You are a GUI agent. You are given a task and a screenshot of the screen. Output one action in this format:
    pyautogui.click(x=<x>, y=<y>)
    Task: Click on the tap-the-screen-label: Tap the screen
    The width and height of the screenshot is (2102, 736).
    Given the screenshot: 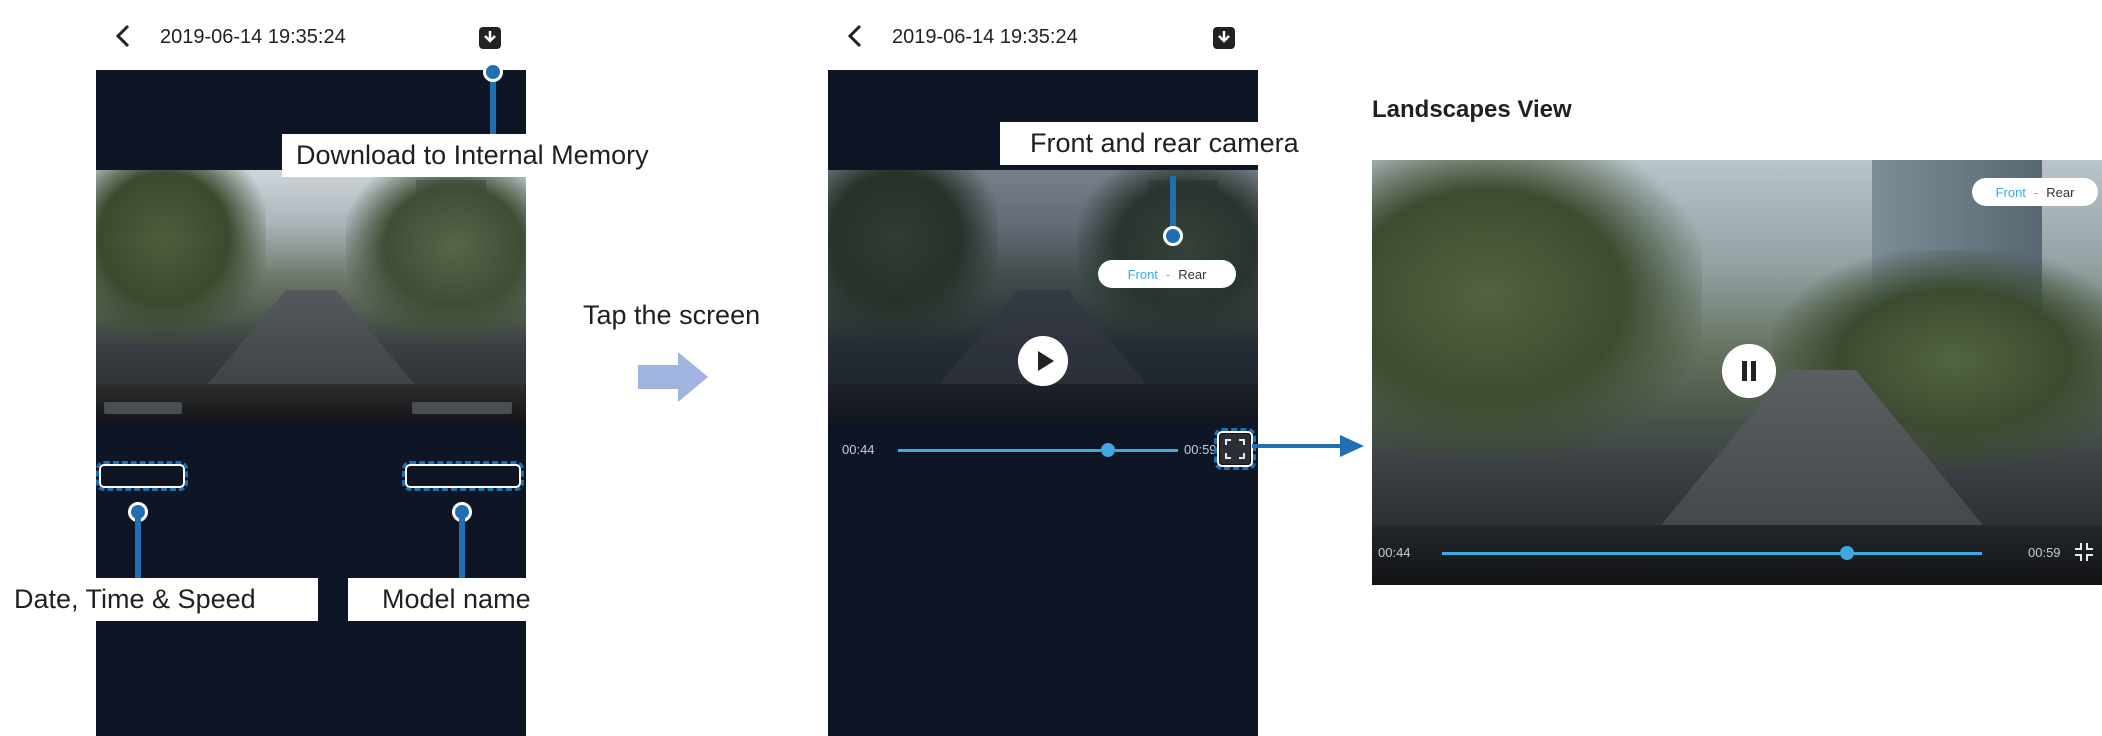 What is the action you would take?
    pyautogui.click(x=672, y=315)
    